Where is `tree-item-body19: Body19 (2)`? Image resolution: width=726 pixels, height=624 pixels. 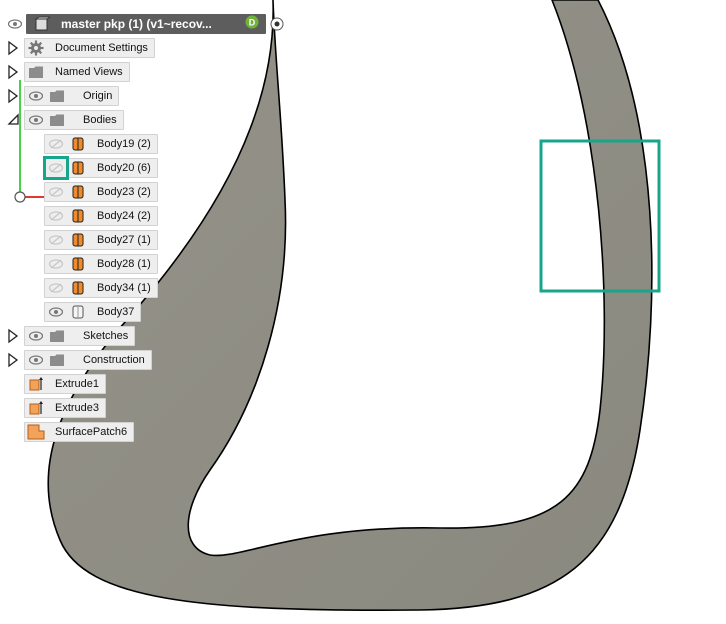
tree-item-body19: Body19 (2) is located at coordinates (101, 144).